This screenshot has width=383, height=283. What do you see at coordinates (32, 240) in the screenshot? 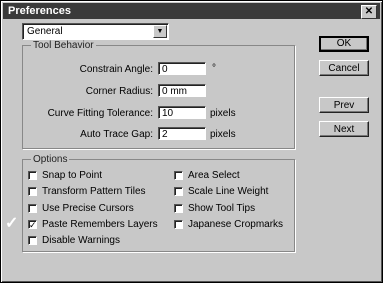
I see `disable-warnings-checkbox` at bounding box center [32, 240].